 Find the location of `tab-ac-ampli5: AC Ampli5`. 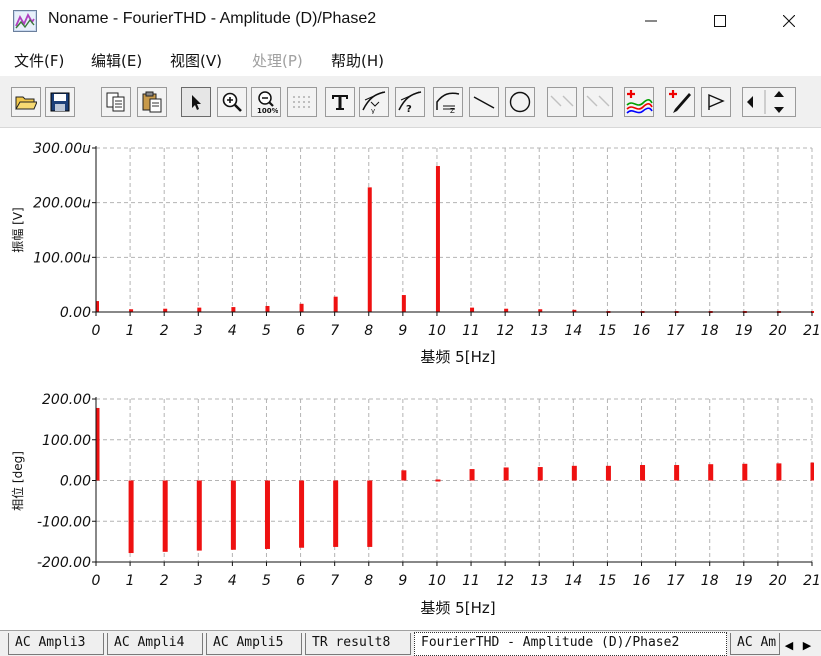

tab-ac-ampli5: AC Ampli5 is located at coordinates (254, 644).